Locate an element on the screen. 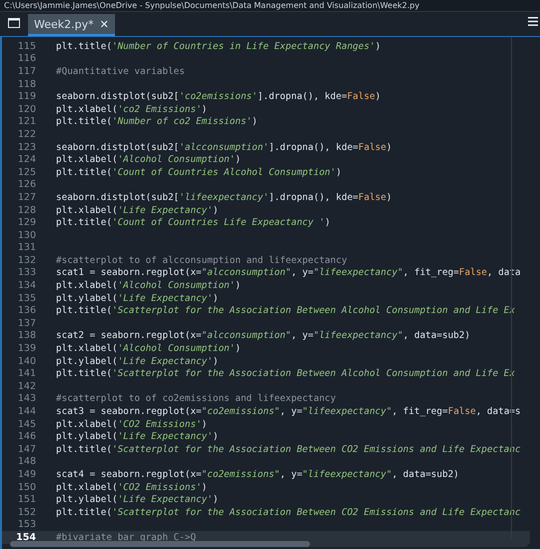 The height and width of the screenshot is (549, 540). line-number: 122 is located at coordinates (26, 134).